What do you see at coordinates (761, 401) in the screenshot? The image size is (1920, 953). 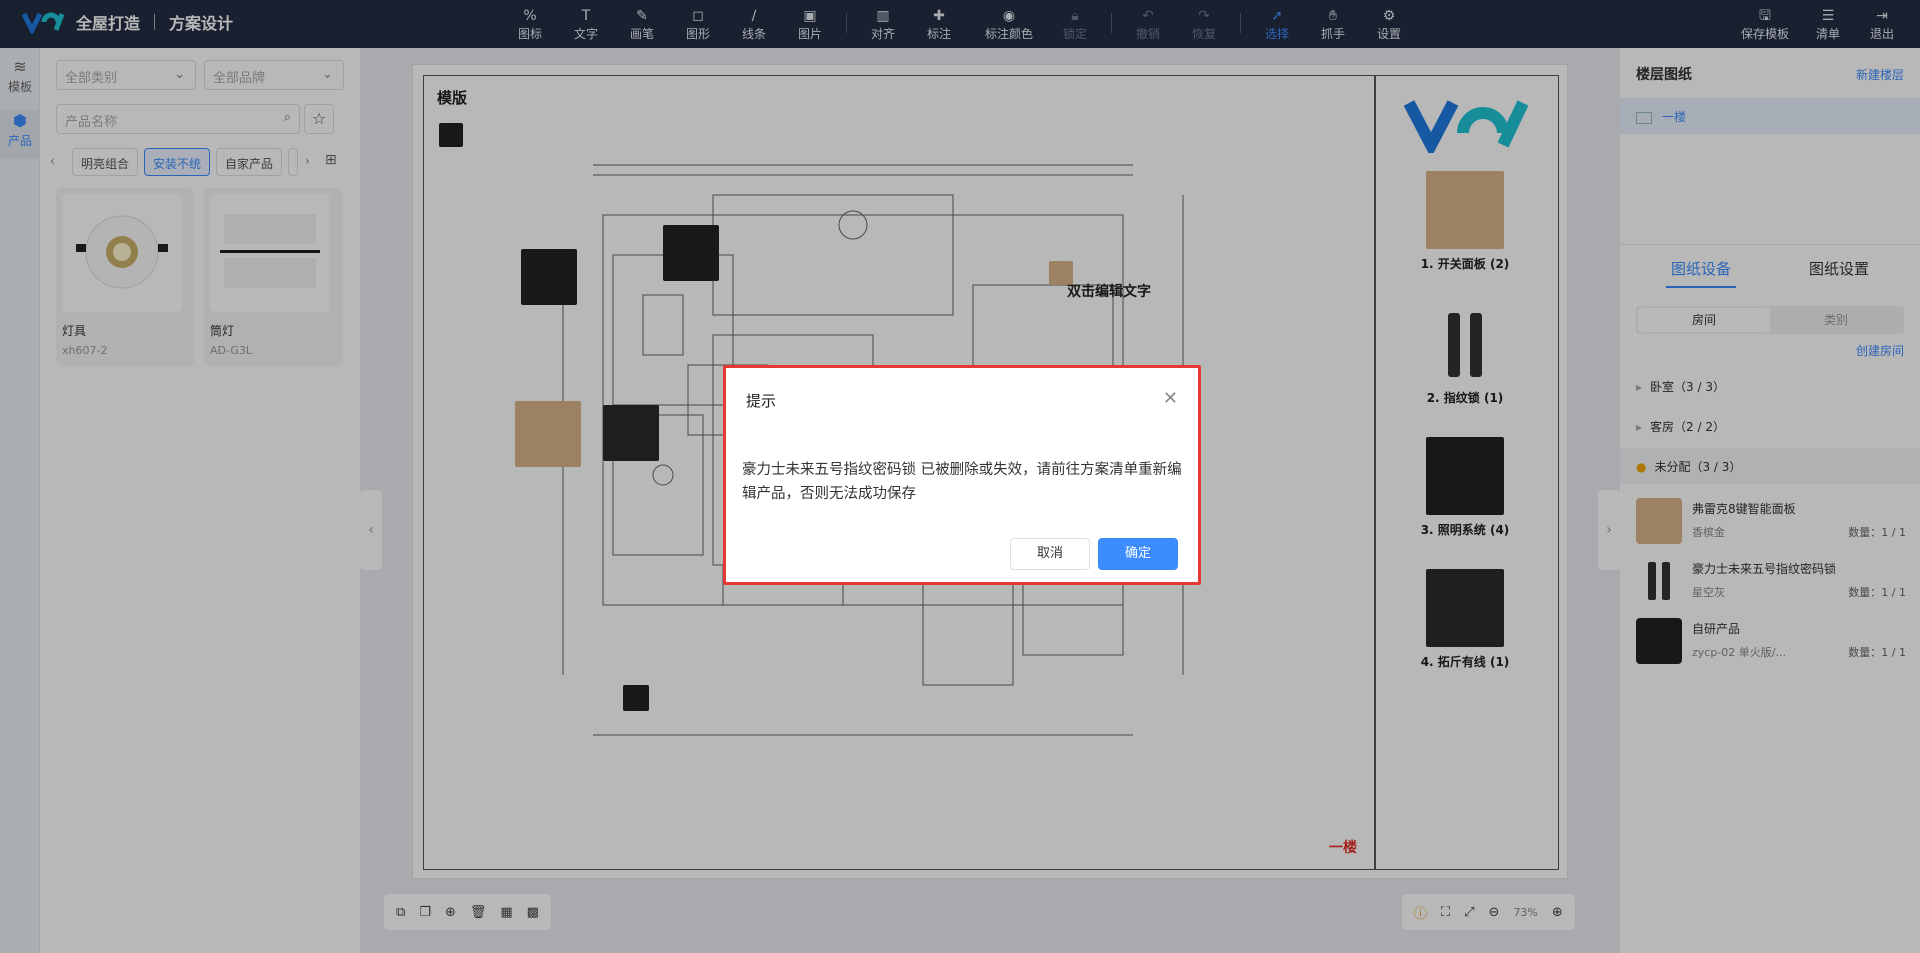 I see `dialog-title: 提示` at bounding box center [761, 401].